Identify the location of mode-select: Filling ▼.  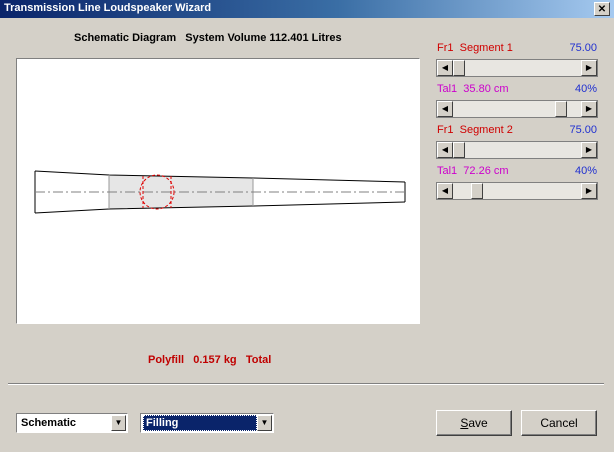
(207, 423).